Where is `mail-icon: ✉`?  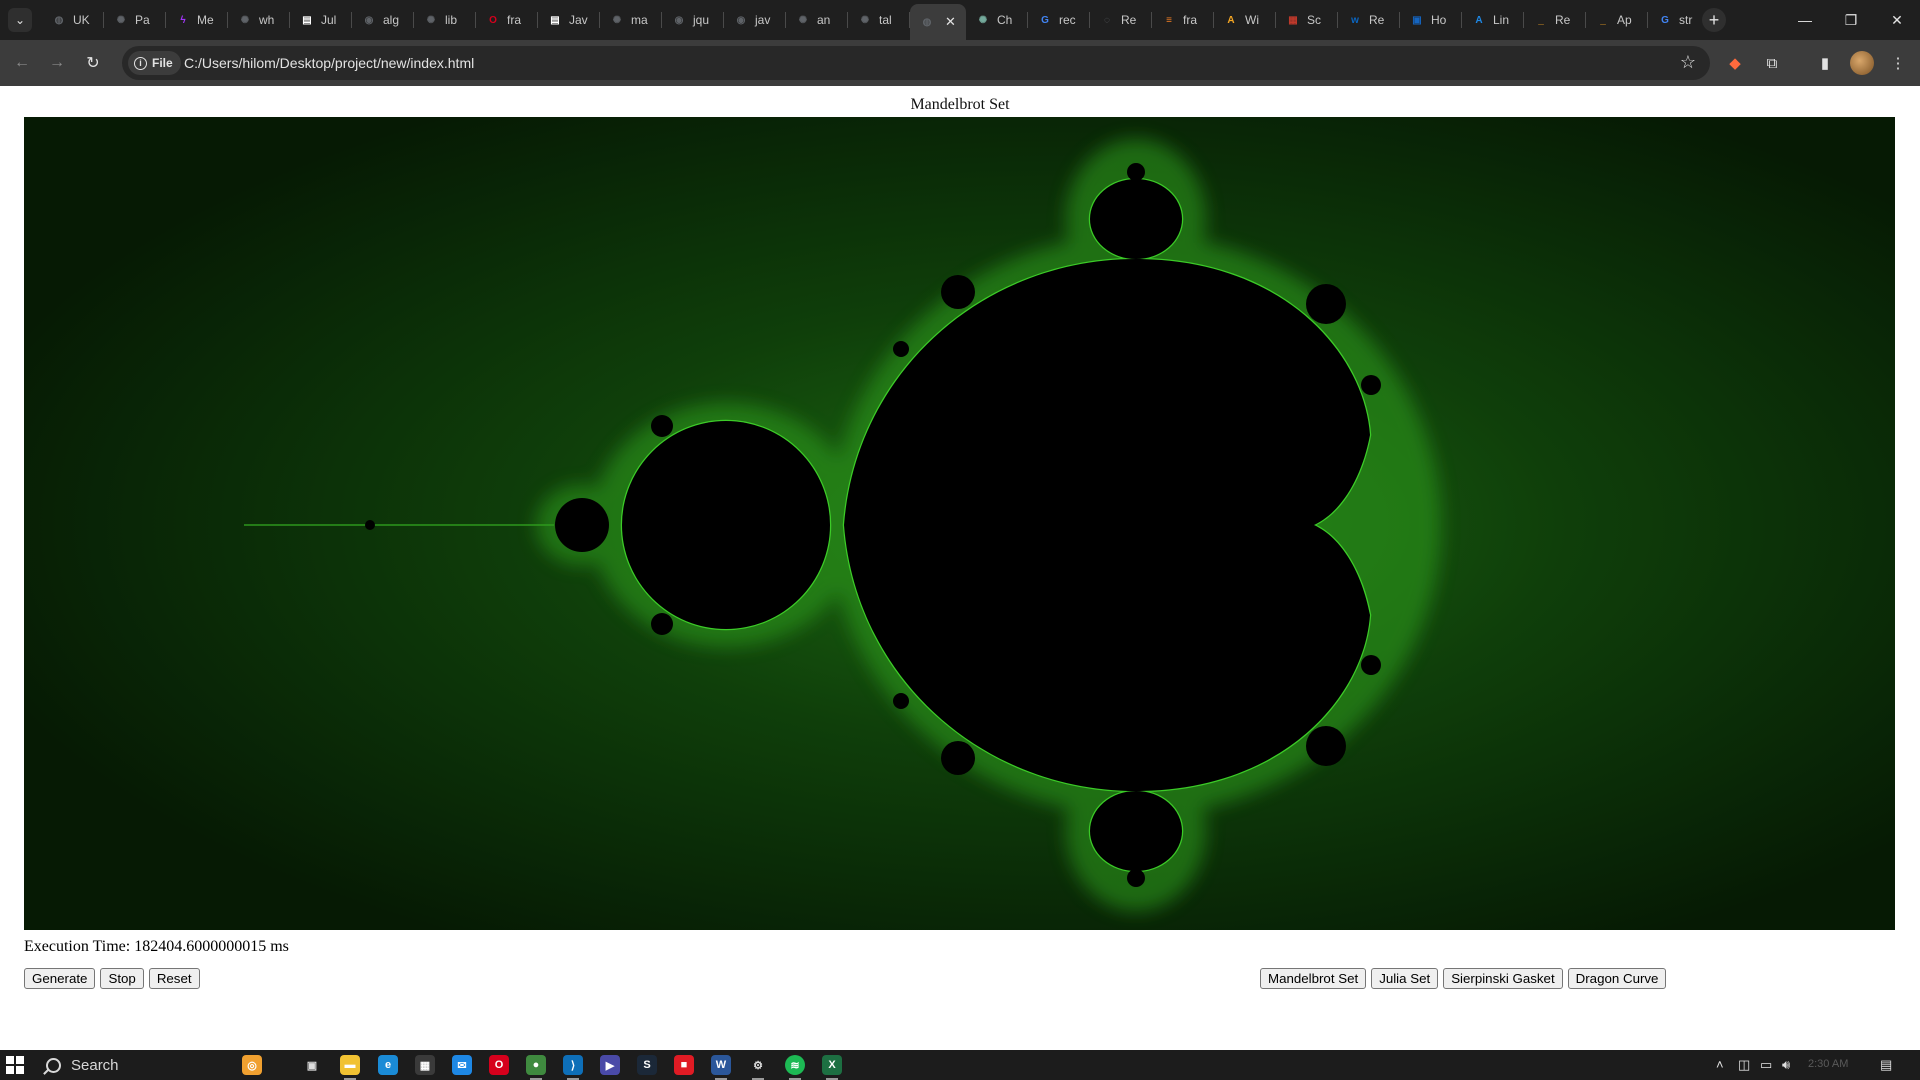 mail-icon: ✉ is located at coordinates (462, 1065).